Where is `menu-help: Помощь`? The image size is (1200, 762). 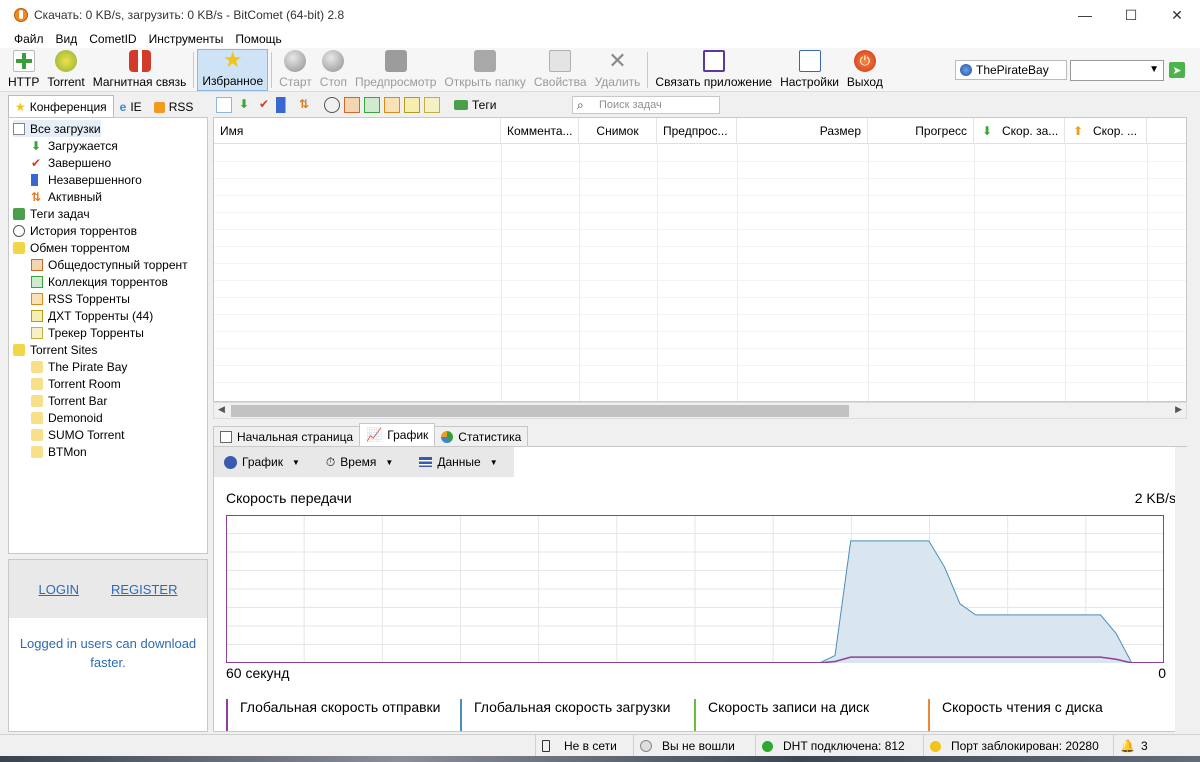
menu-help: Помощь is located at coordinates (258, 39).